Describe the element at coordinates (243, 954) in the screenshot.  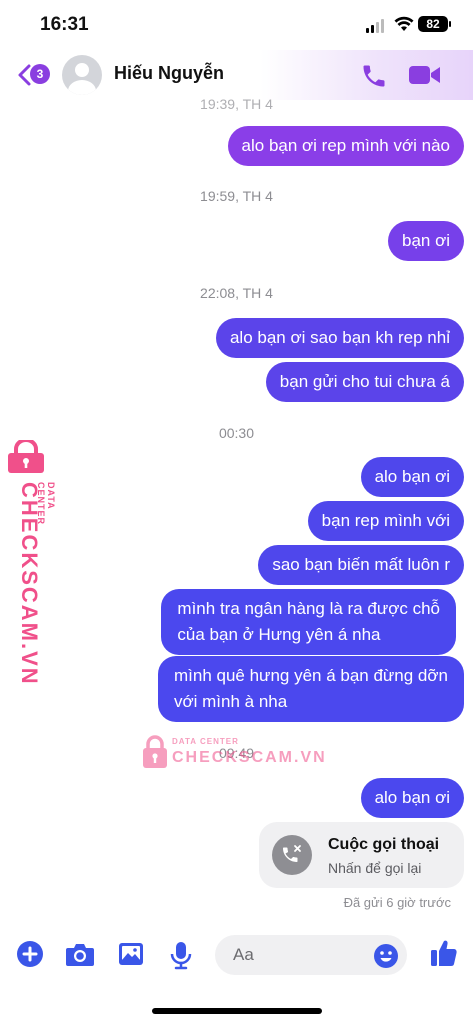
I see `message-placeholder: Aa` at that location.